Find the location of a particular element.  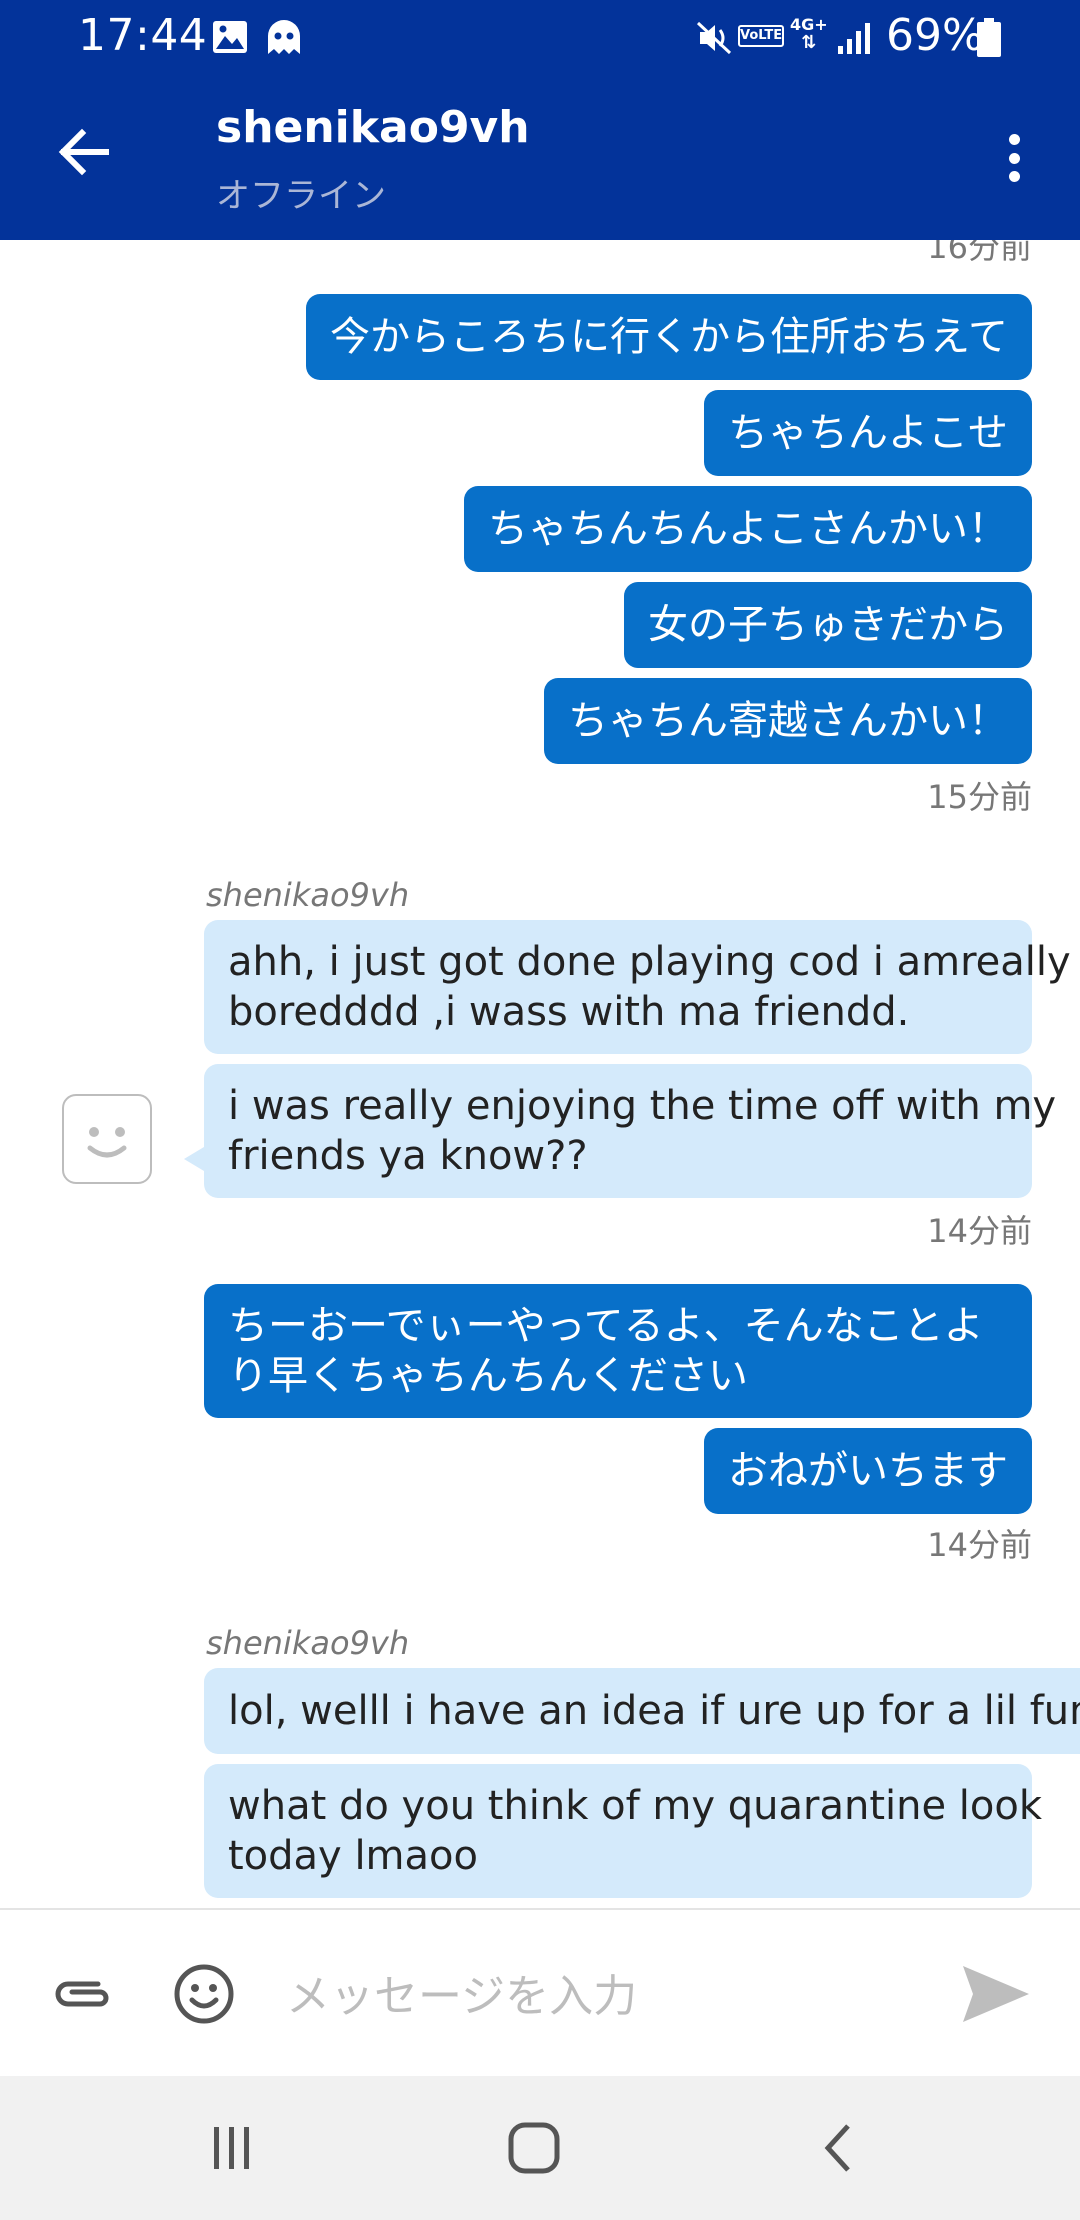

message-line: today lmaoo is located at coordinates (353, 1856).